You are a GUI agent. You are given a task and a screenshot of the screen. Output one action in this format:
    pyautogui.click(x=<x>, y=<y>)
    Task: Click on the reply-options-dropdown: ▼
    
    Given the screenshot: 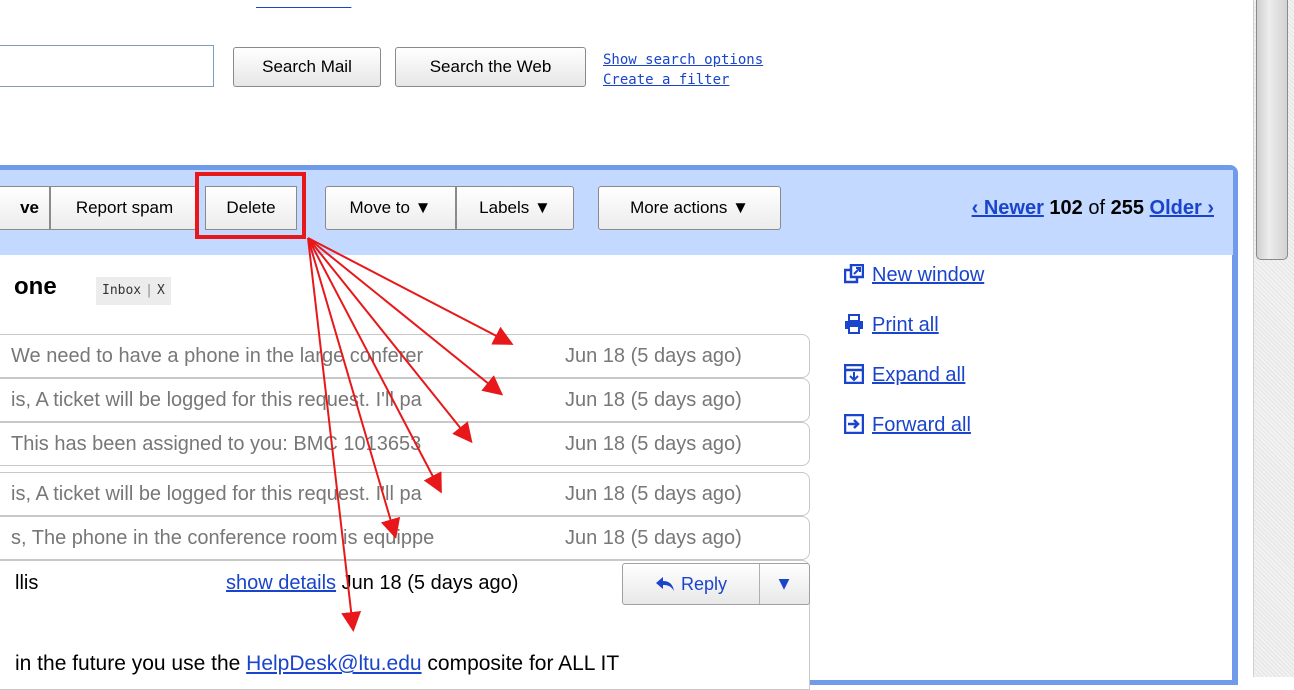 What is the action you would take?
    pyautogui.click(x=784, y=584)
    